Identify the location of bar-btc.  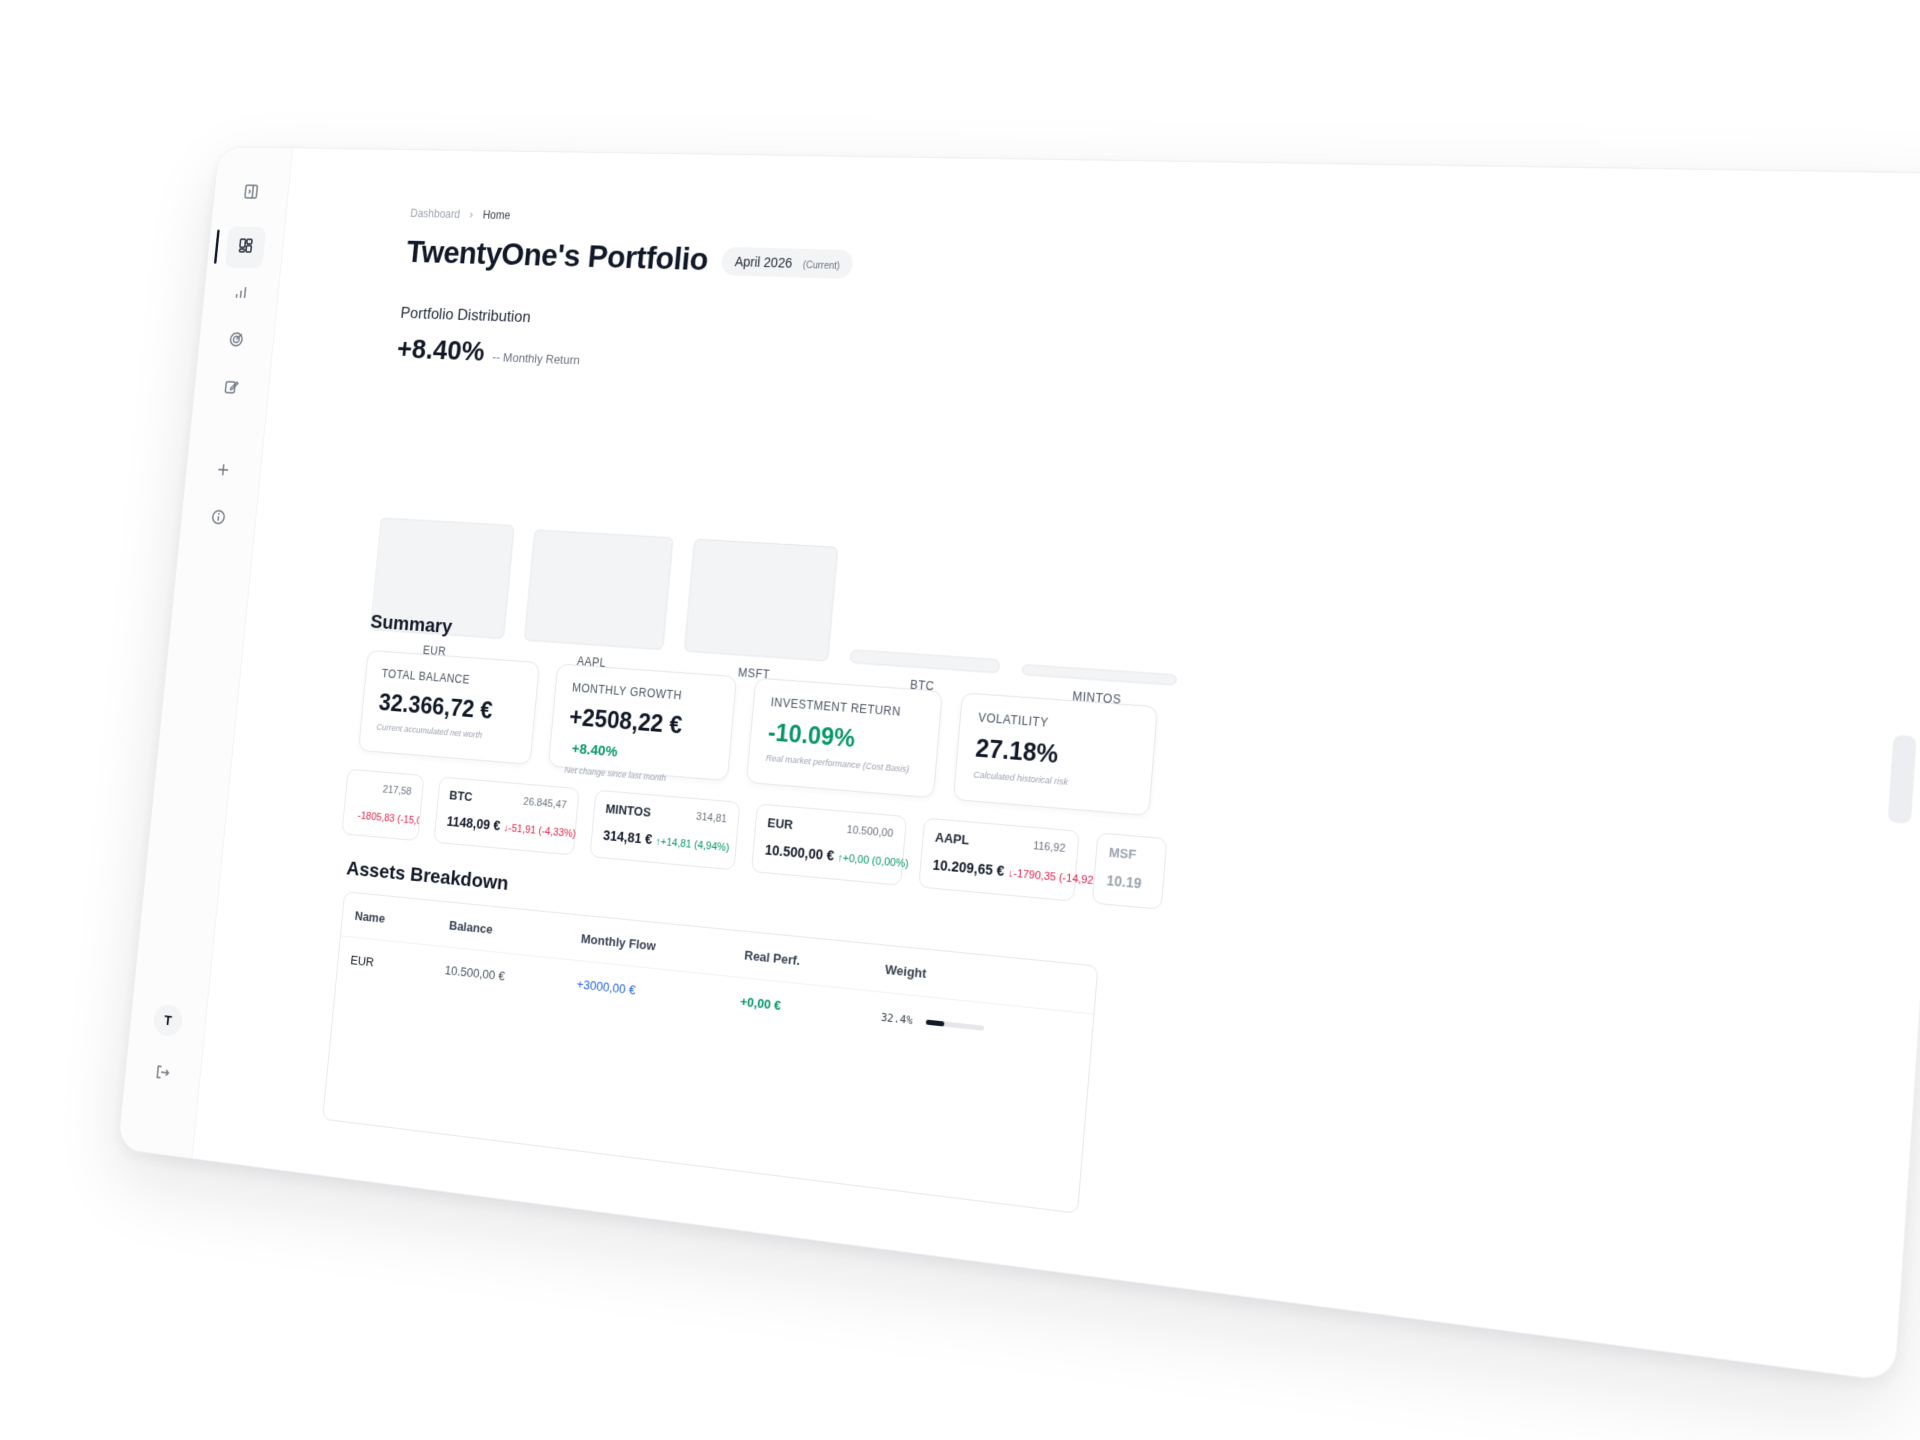
(925, 661).